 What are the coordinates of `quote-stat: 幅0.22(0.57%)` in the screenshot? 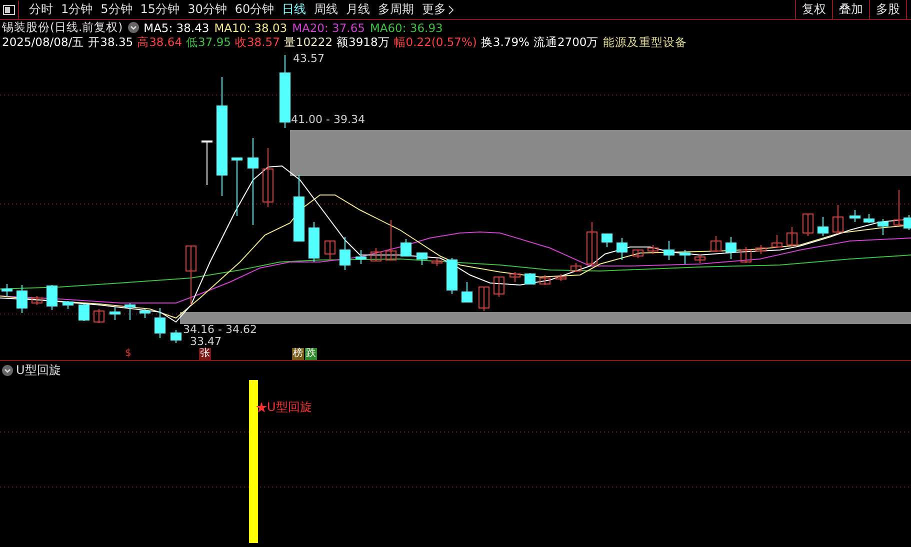 It's located at (435, 42).